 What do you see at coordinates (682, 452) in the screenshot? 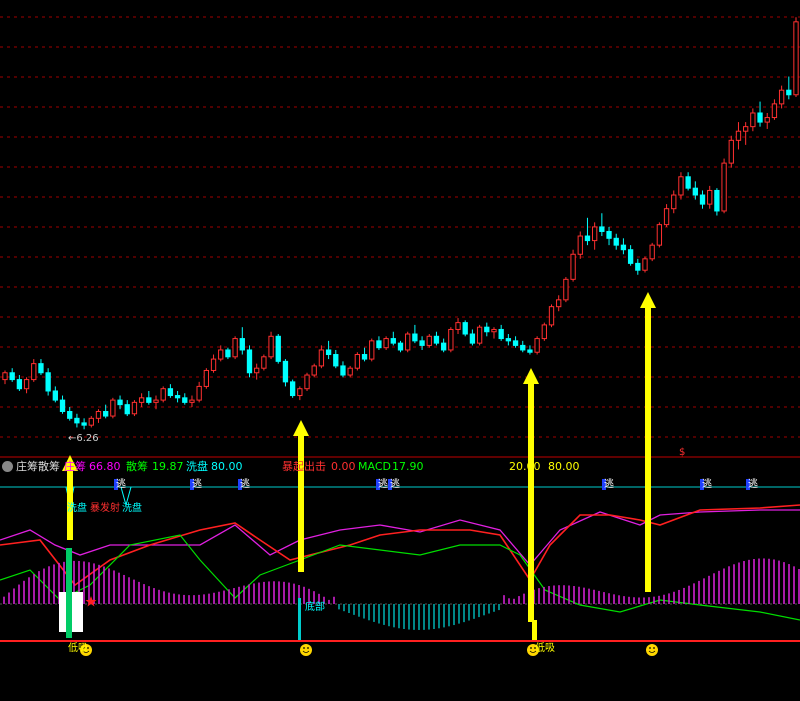
I see `label-dollar: $` at bounding box center [682, 452].